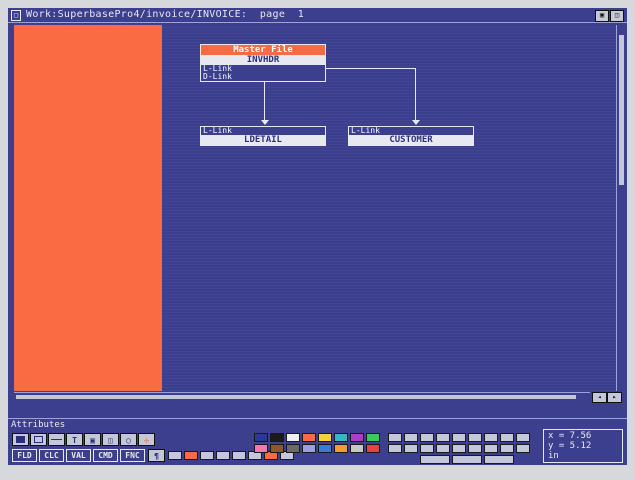 Image resolution: width=635 pixels, height=480 pixels. What do you see at coordinates (553, 456) in the screenshot?
I see `unit-label: in` at bounding box center [553, 456].